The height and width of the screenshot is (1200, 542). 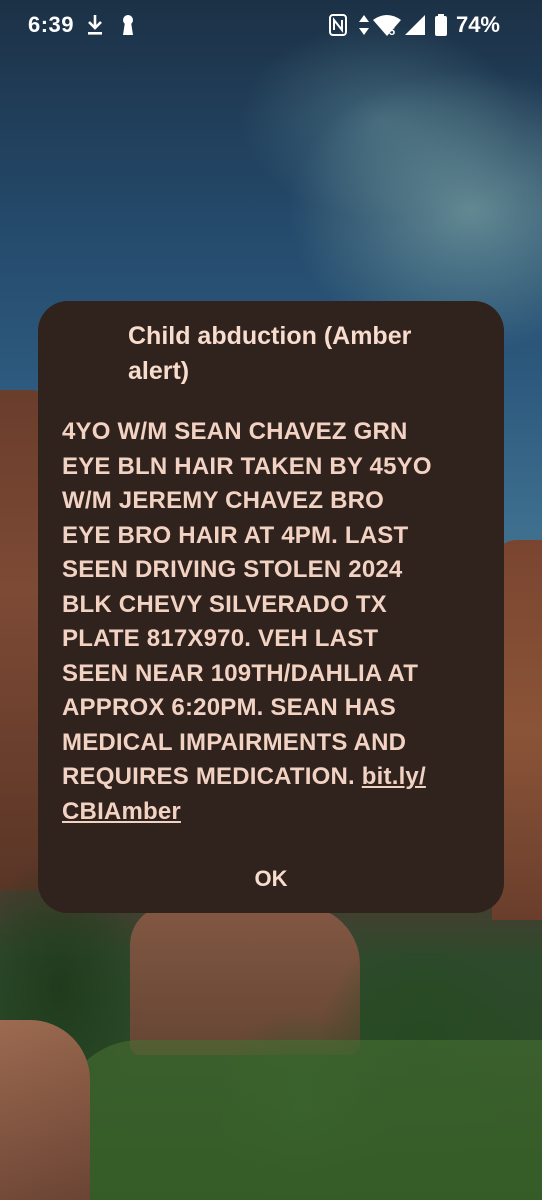 What do you see at coordinates (301, 1120) in the screenshot?
I see `wallpaper-grass` at bounding box center [301, 1120].